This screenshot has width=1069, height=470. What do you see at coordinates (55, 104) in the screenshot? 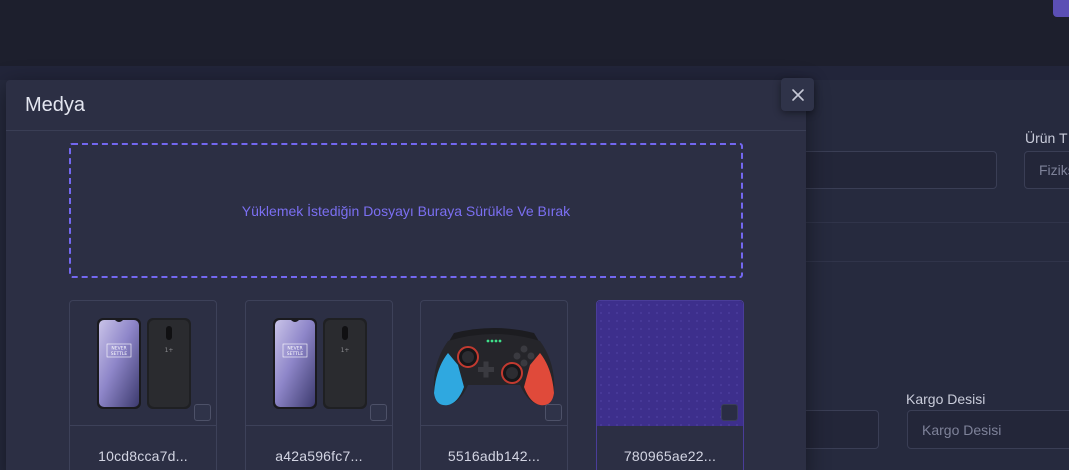
I see `modal-title: Medya` at bounding box center [55, 104].